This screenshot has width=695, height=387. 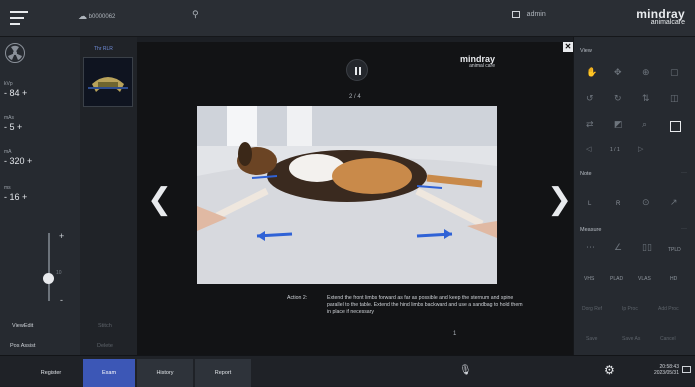 What do you see at coordinates (109, 373) in the screenshot?
I see `tab-exam: Exam` at bounding box center [109, 373].